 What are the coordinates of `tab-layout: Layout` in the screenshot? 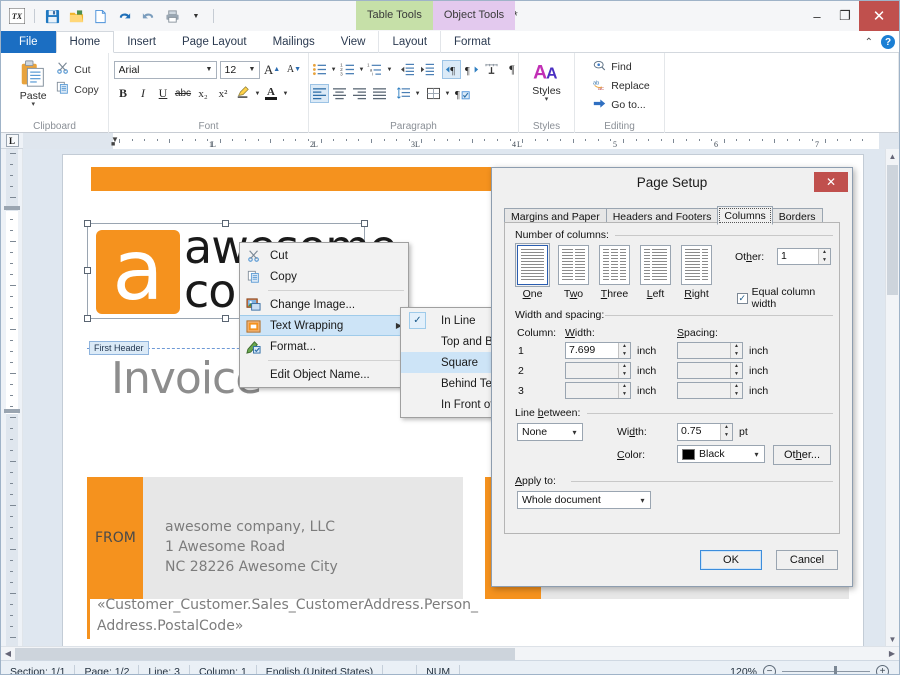 It's located at (409, 42).